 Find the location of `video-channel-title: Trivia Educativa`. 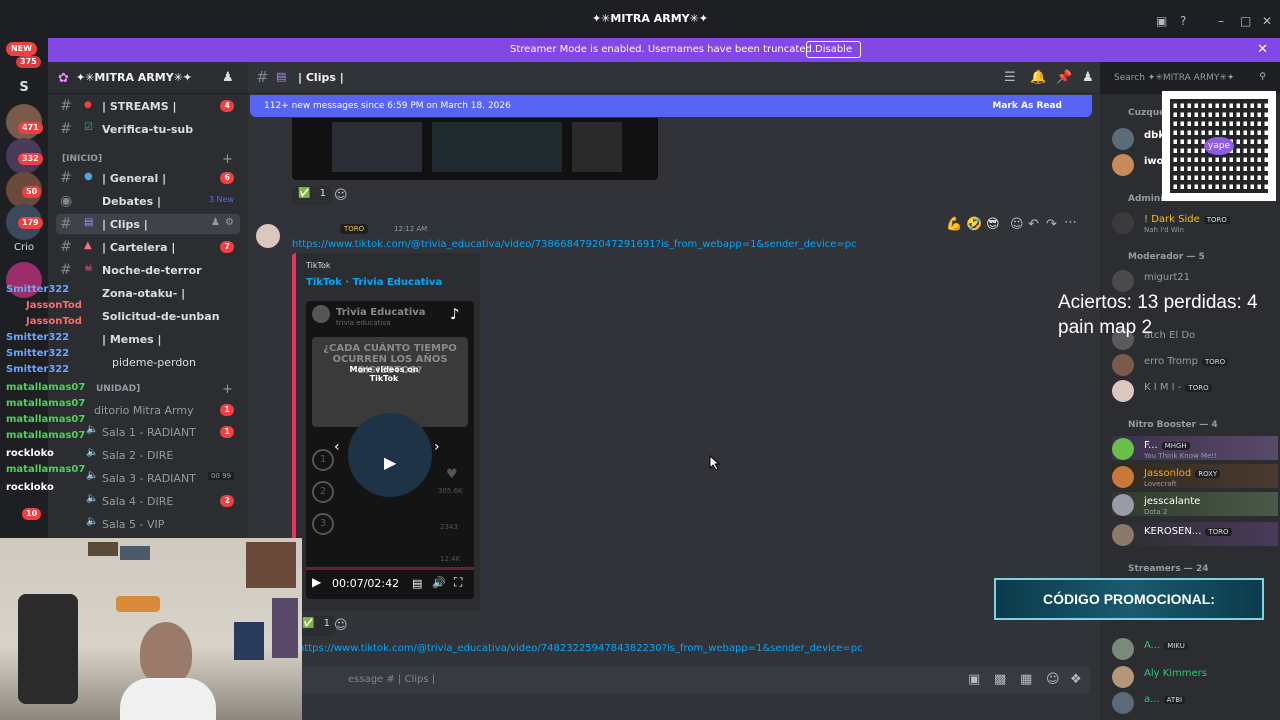

video-channel-title: Trivia Educativa is located at coordinates (381, 312).